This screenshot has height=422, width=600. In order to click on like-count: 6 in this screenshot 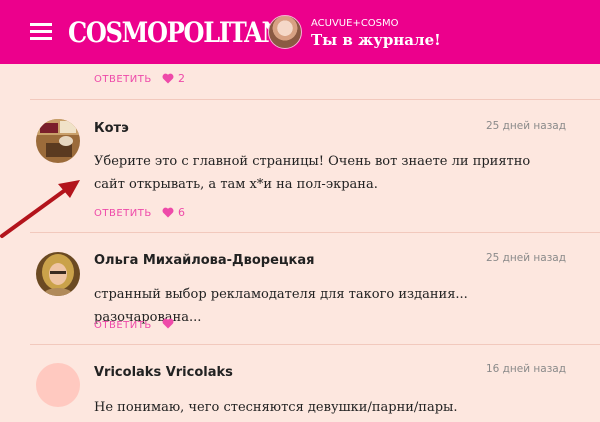, I will do `click(181, 212)`.